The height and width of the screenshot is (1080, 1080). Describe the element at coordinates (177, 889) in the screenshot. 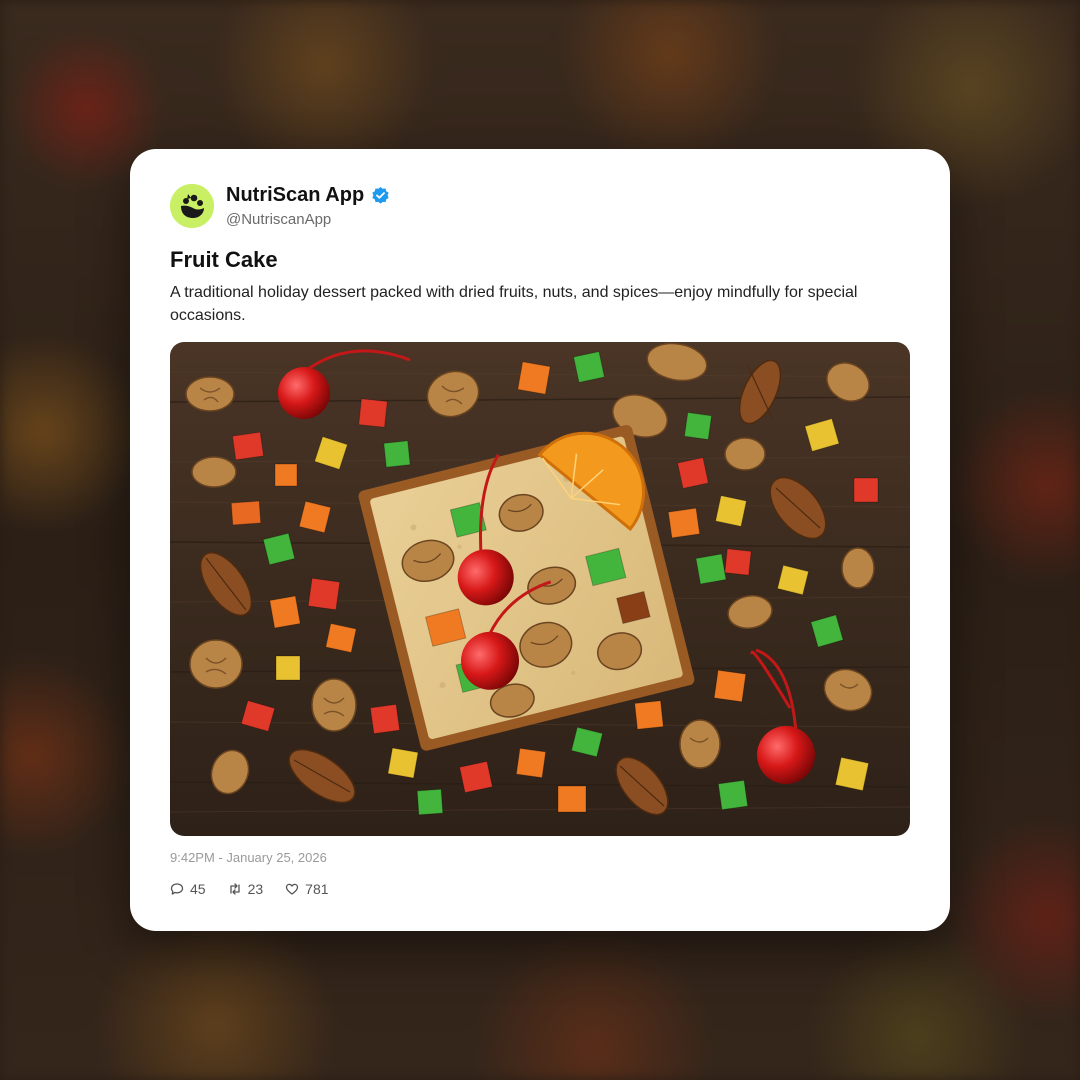

I see `speech-bubble-icon` at that location.